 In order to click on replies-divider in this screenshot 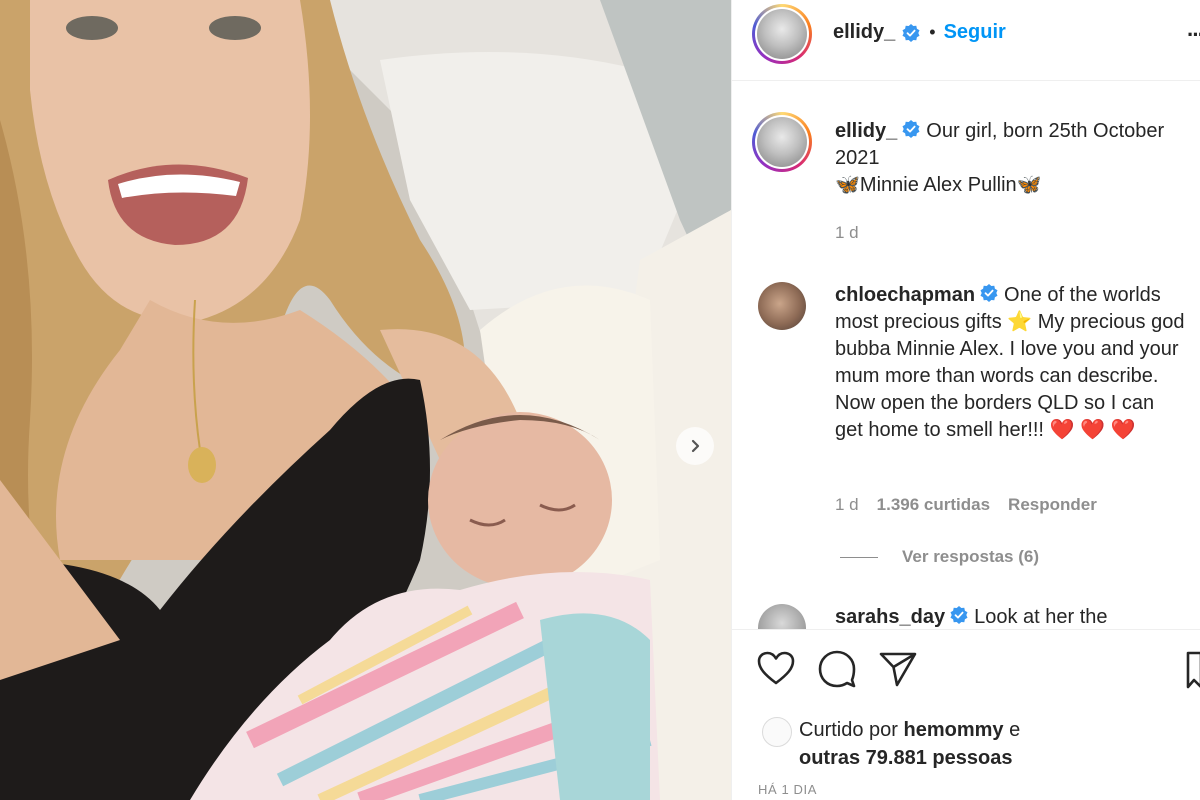, I will do `click(859, 557)`.